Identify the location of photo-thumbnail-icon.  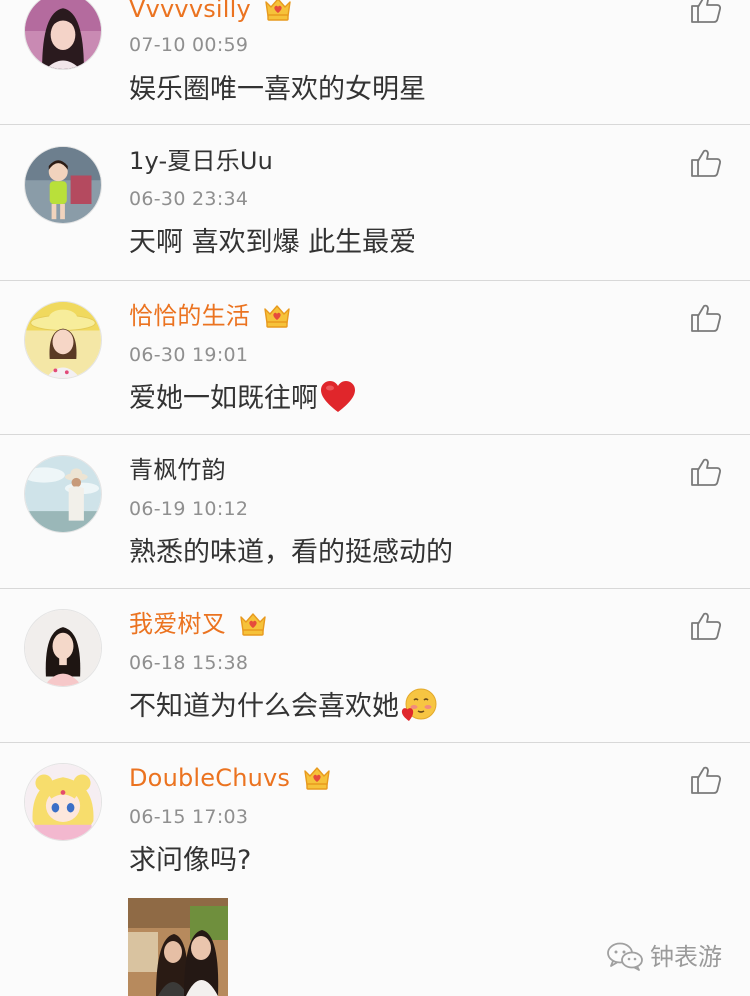
(178, 947).